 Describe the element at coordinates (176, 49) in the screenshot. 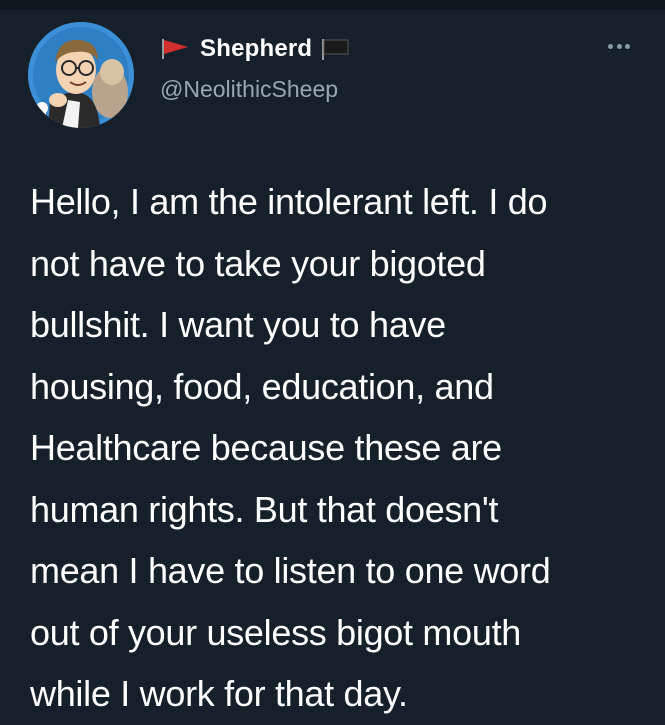

I see `red-flag-icon` at that location.